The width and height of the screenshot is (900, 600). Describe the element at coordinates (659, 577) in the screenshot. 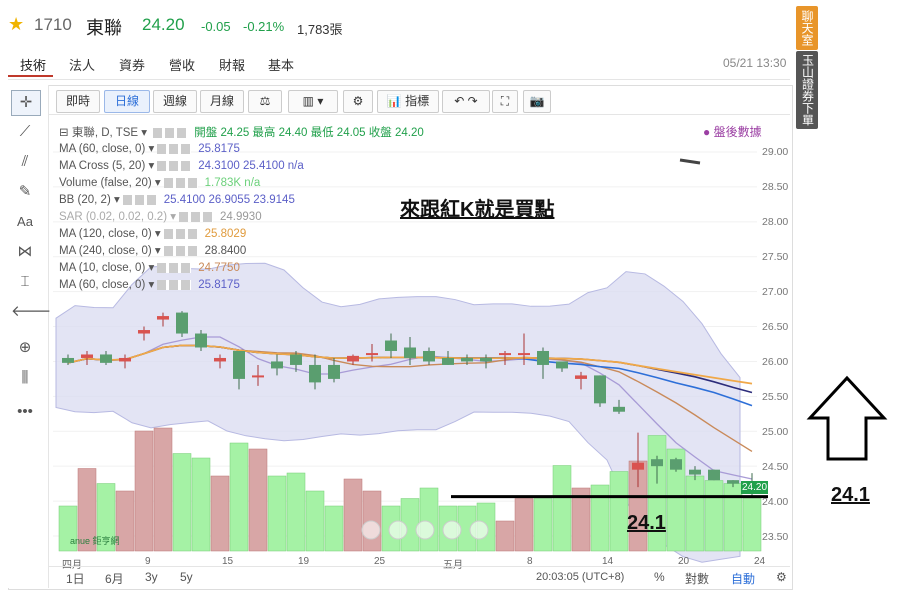

I see `percent-scale-button: %` at that location.